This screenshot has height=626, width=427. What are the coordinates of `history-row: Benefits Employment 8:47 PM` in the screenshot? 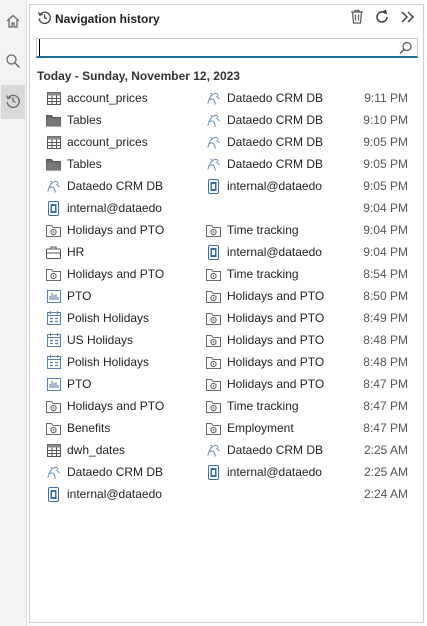 It's located at (226, 428).